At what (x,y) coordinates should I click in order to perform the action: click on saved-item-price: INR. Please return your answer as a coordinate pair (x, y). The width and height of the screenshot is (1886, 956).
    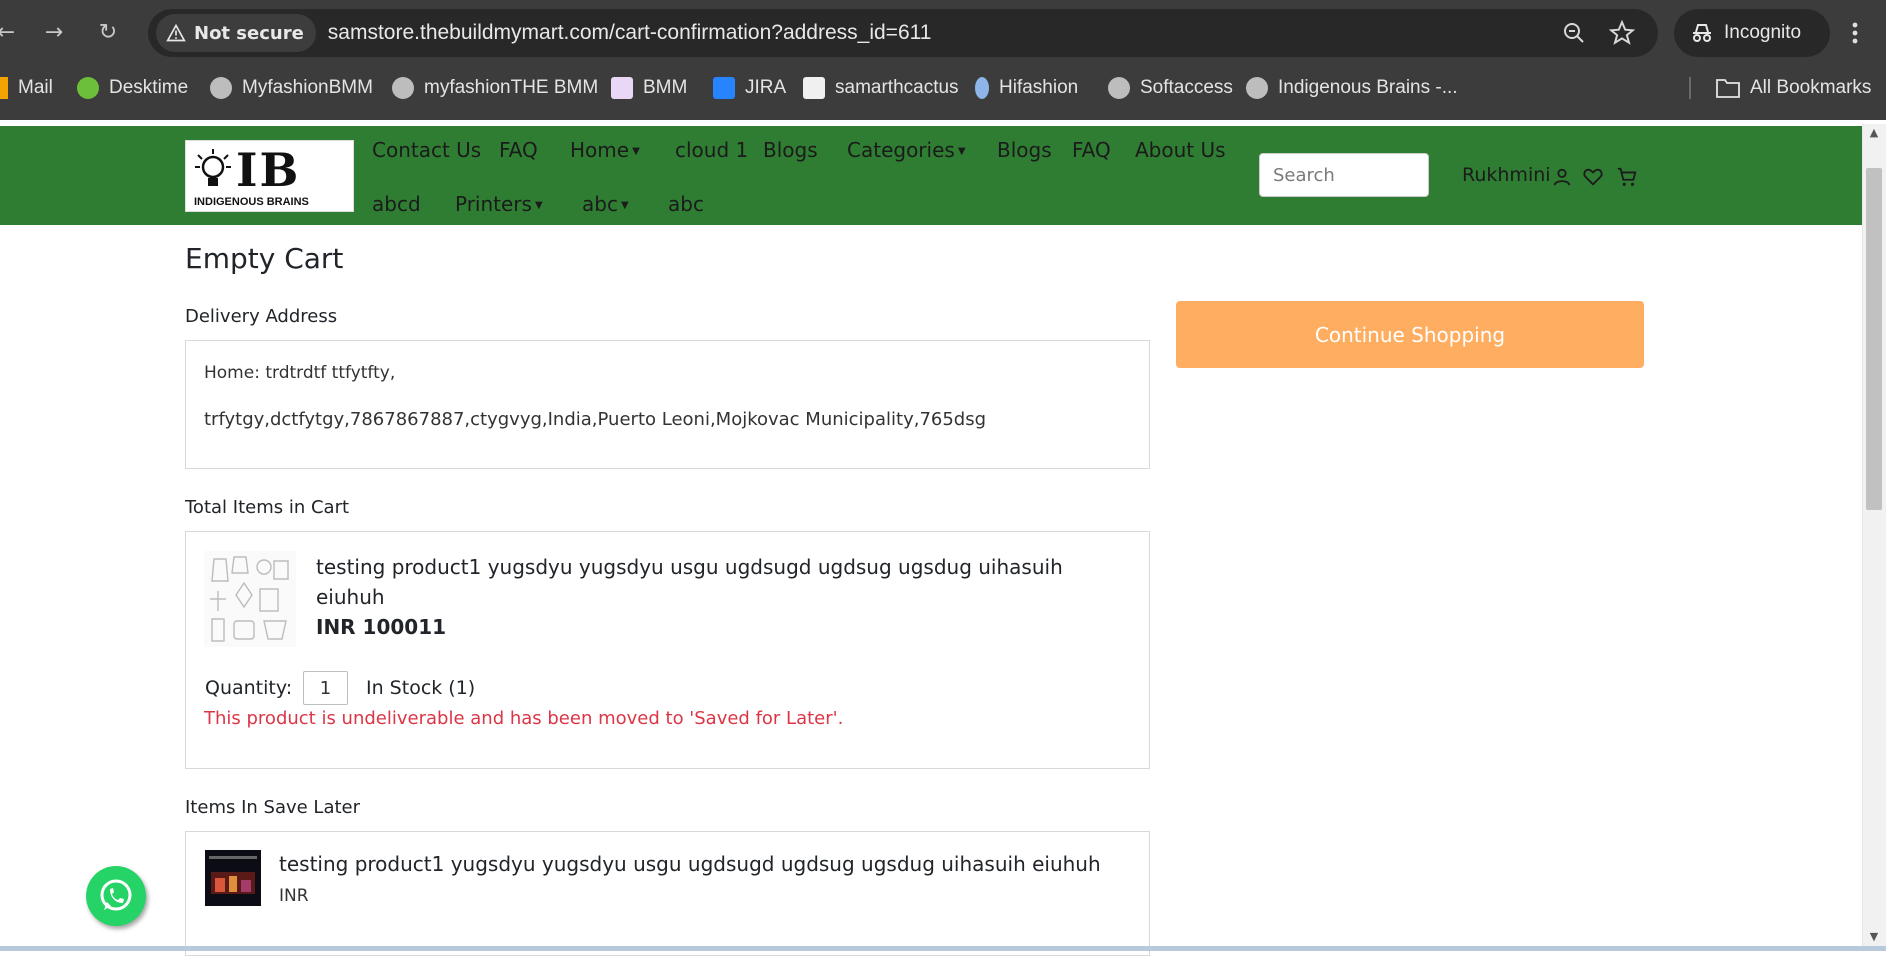
    Looking at the image, I should click on (294, 896).